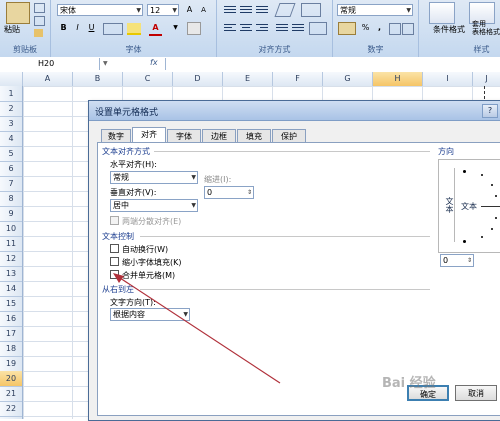 The image size is (500, 421). Describe the element at coordinates (197, 328) in the screenshot. I see `annotation-arrow` at that location.